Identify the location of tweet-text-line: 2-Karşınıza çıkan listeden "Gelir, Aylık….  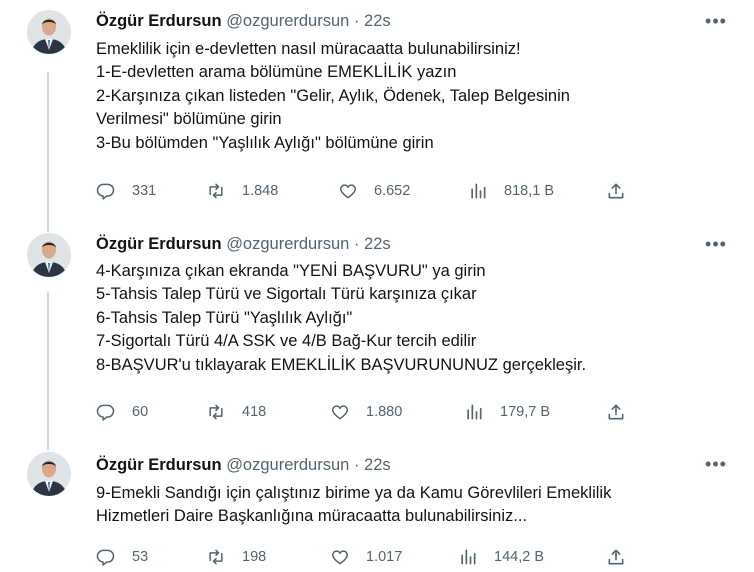
(333, 95).